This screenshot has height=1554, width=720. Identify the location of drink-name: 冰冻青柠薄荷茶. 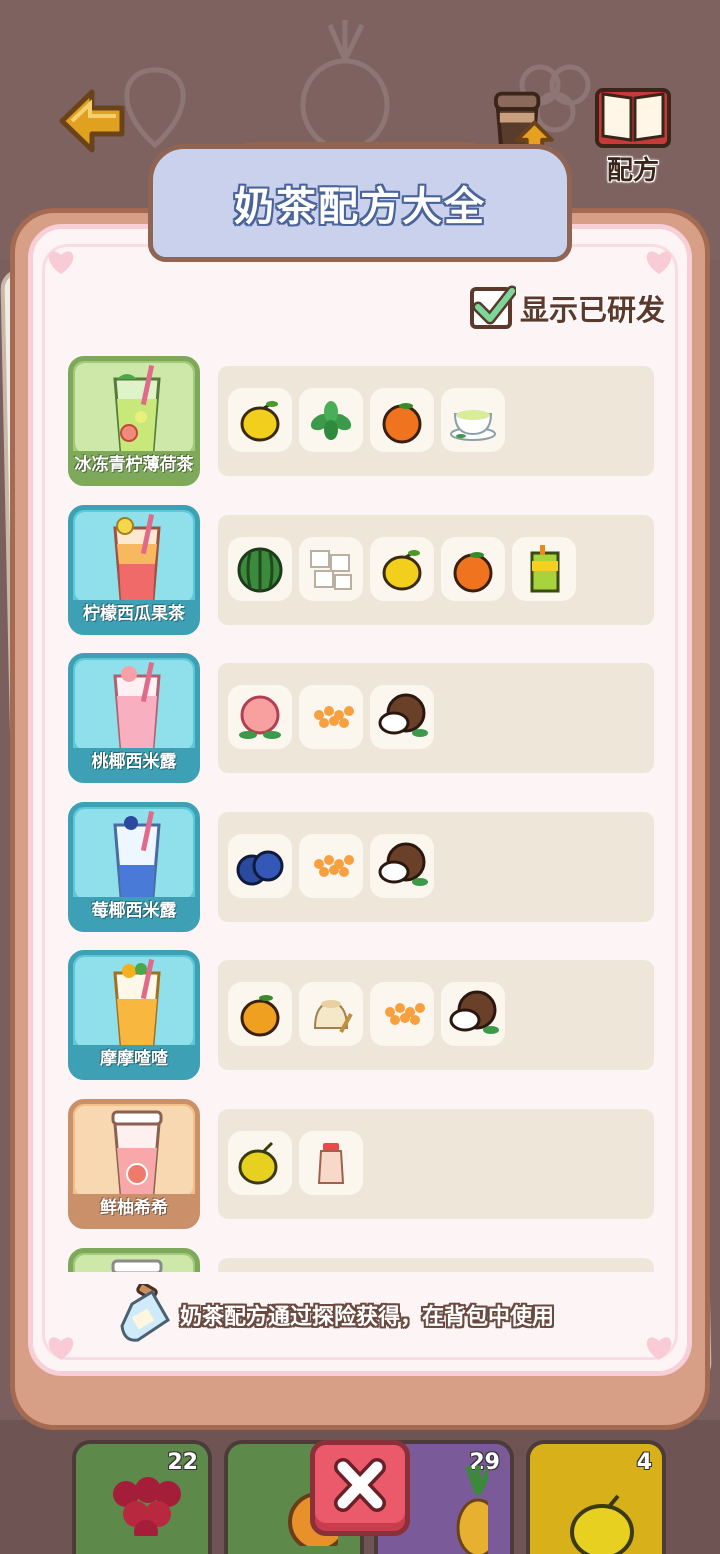
(134, 466).